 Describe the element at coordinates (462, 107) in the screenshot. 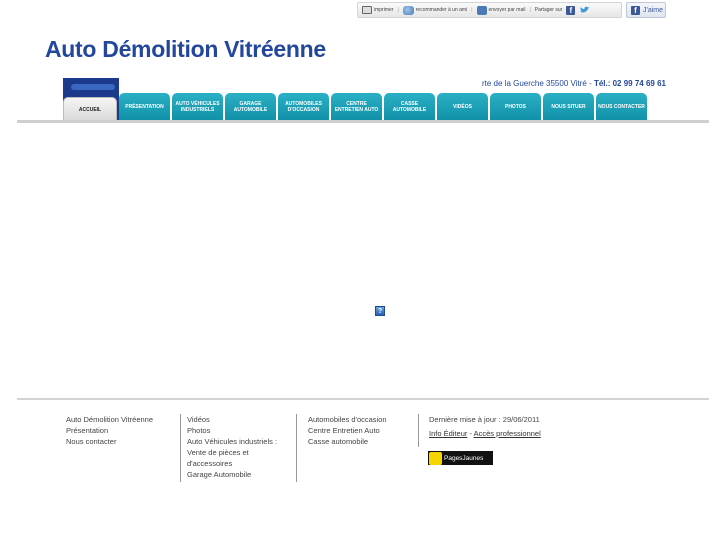

I see `nav-tab-videos: VIDÉOS` at that location.